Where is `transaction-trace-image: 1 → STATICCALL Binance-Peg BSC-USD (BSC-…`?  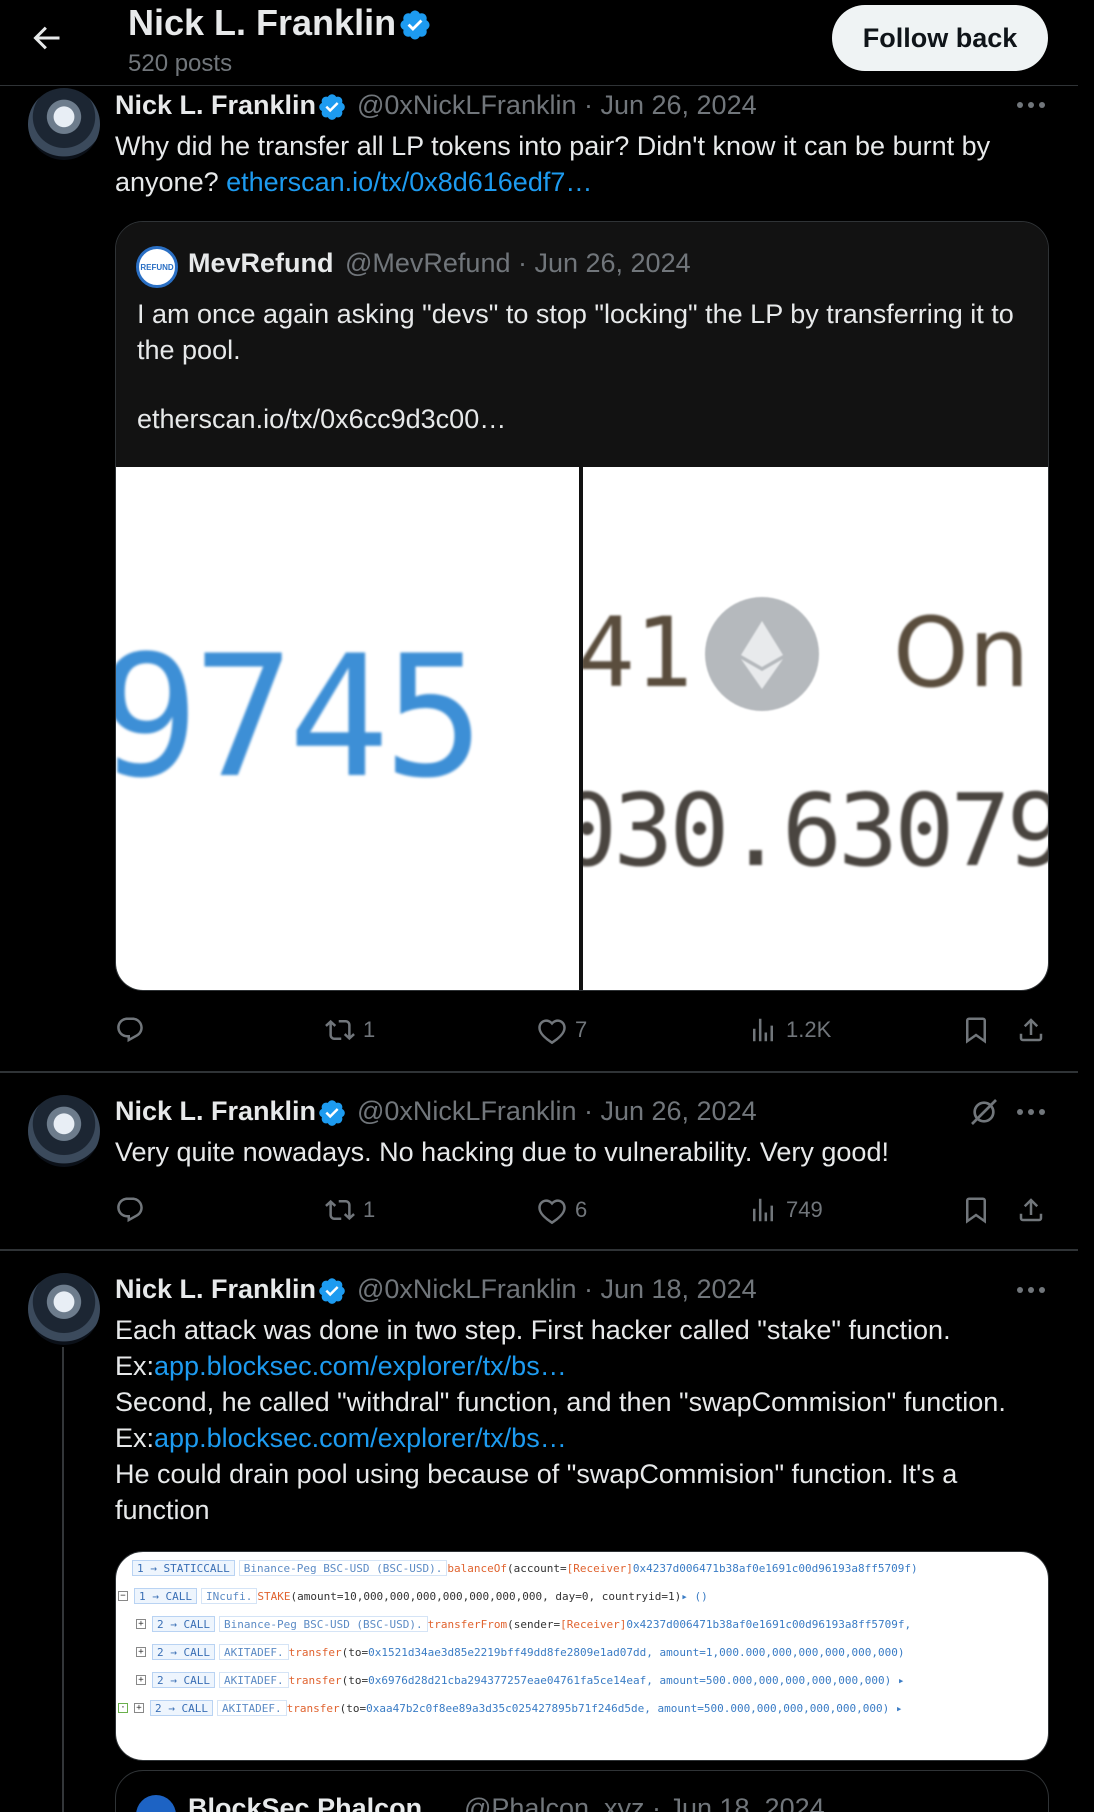 transaction-trace-image: 1 → STATICCALL Binance-Peg BSC-USD (BSC-… is located at coordinates (582, 1656).